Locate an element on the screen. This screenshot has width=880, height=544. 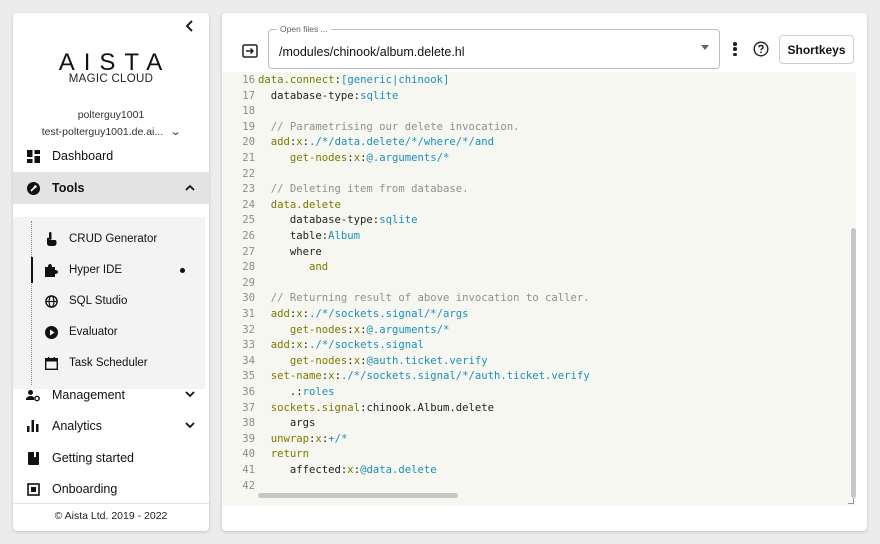
nav-onboarding: Onboarding is located at coordinates (111, 489).